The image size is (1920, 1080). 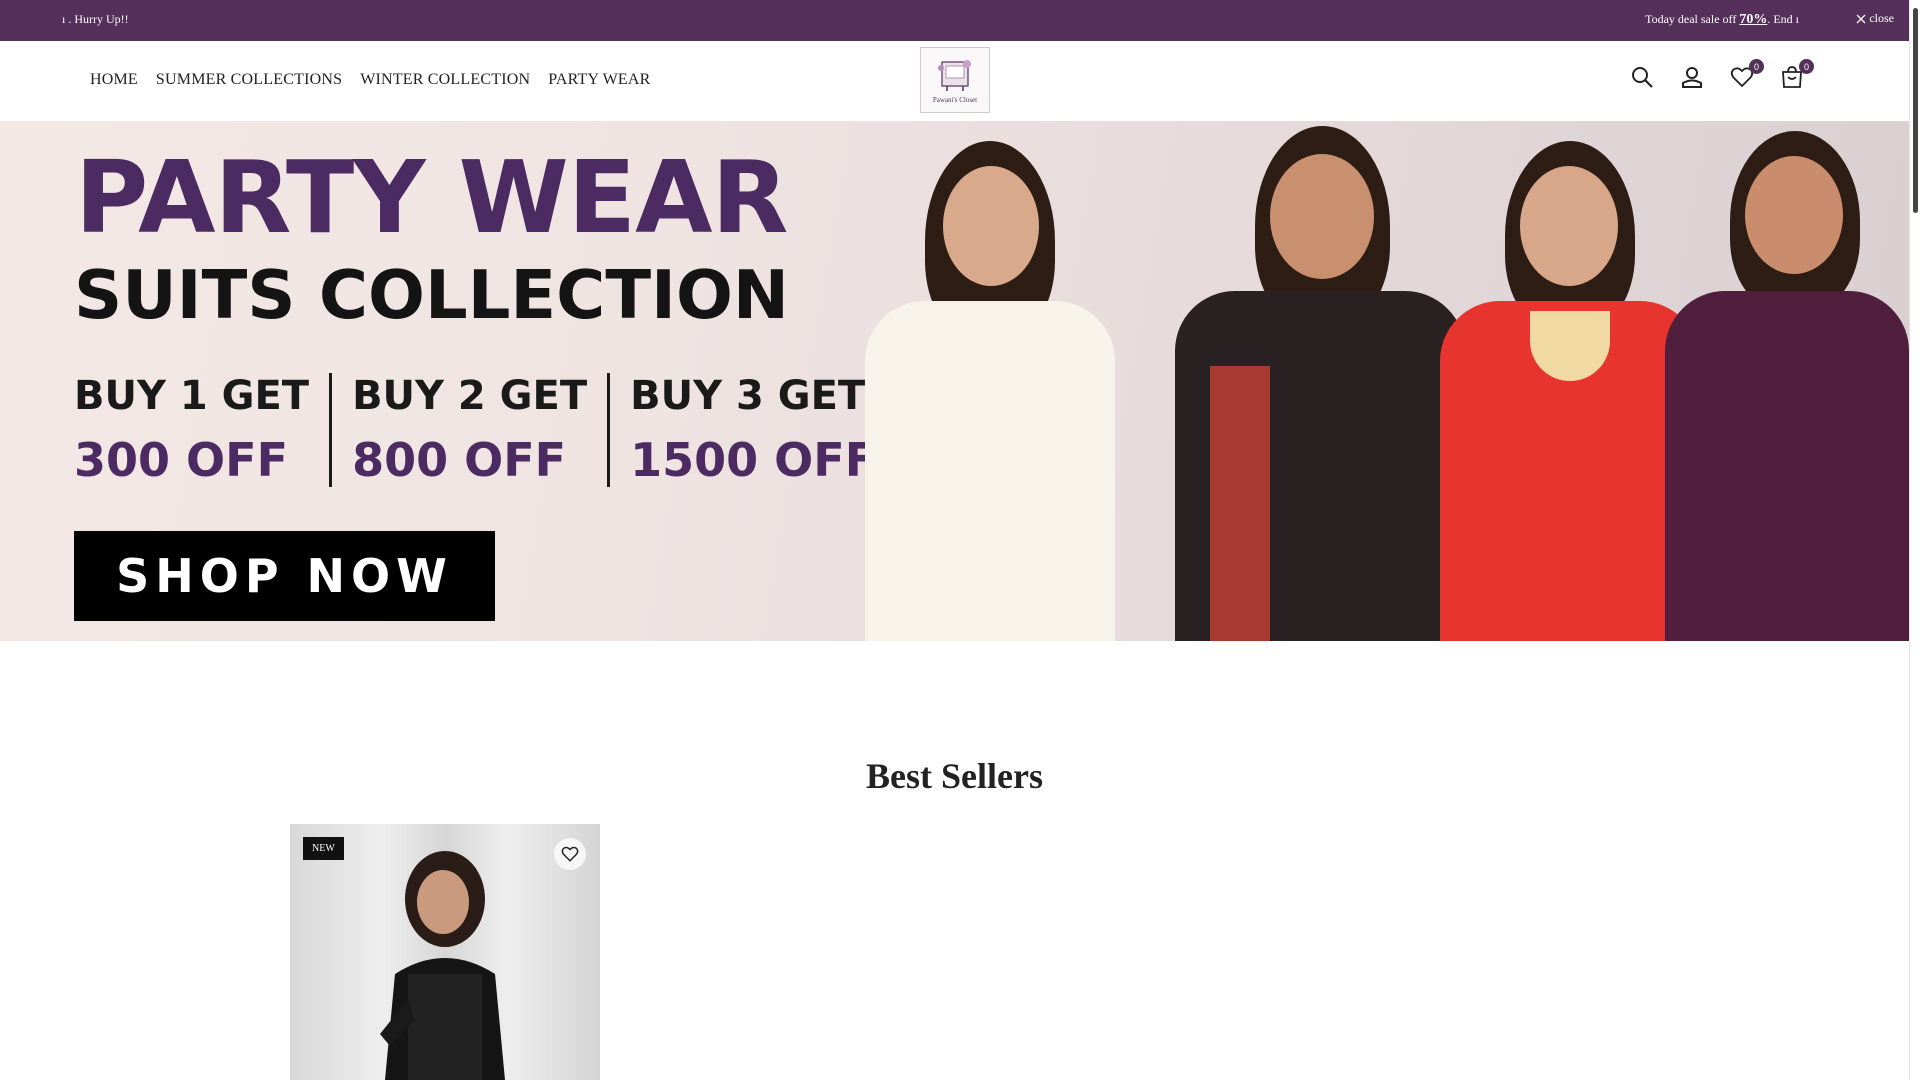 What do you see at coordinates (470, 396) in the screenshot?
I see `offer-condition: BUY 2 GET` at bounding box center [470, 396].